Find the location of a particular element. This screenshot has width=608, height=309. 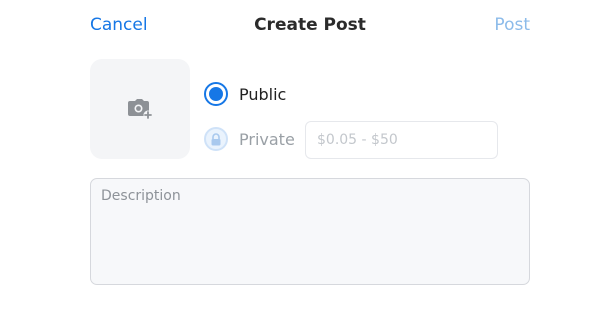

price-input is located at coordinates (401, 140).